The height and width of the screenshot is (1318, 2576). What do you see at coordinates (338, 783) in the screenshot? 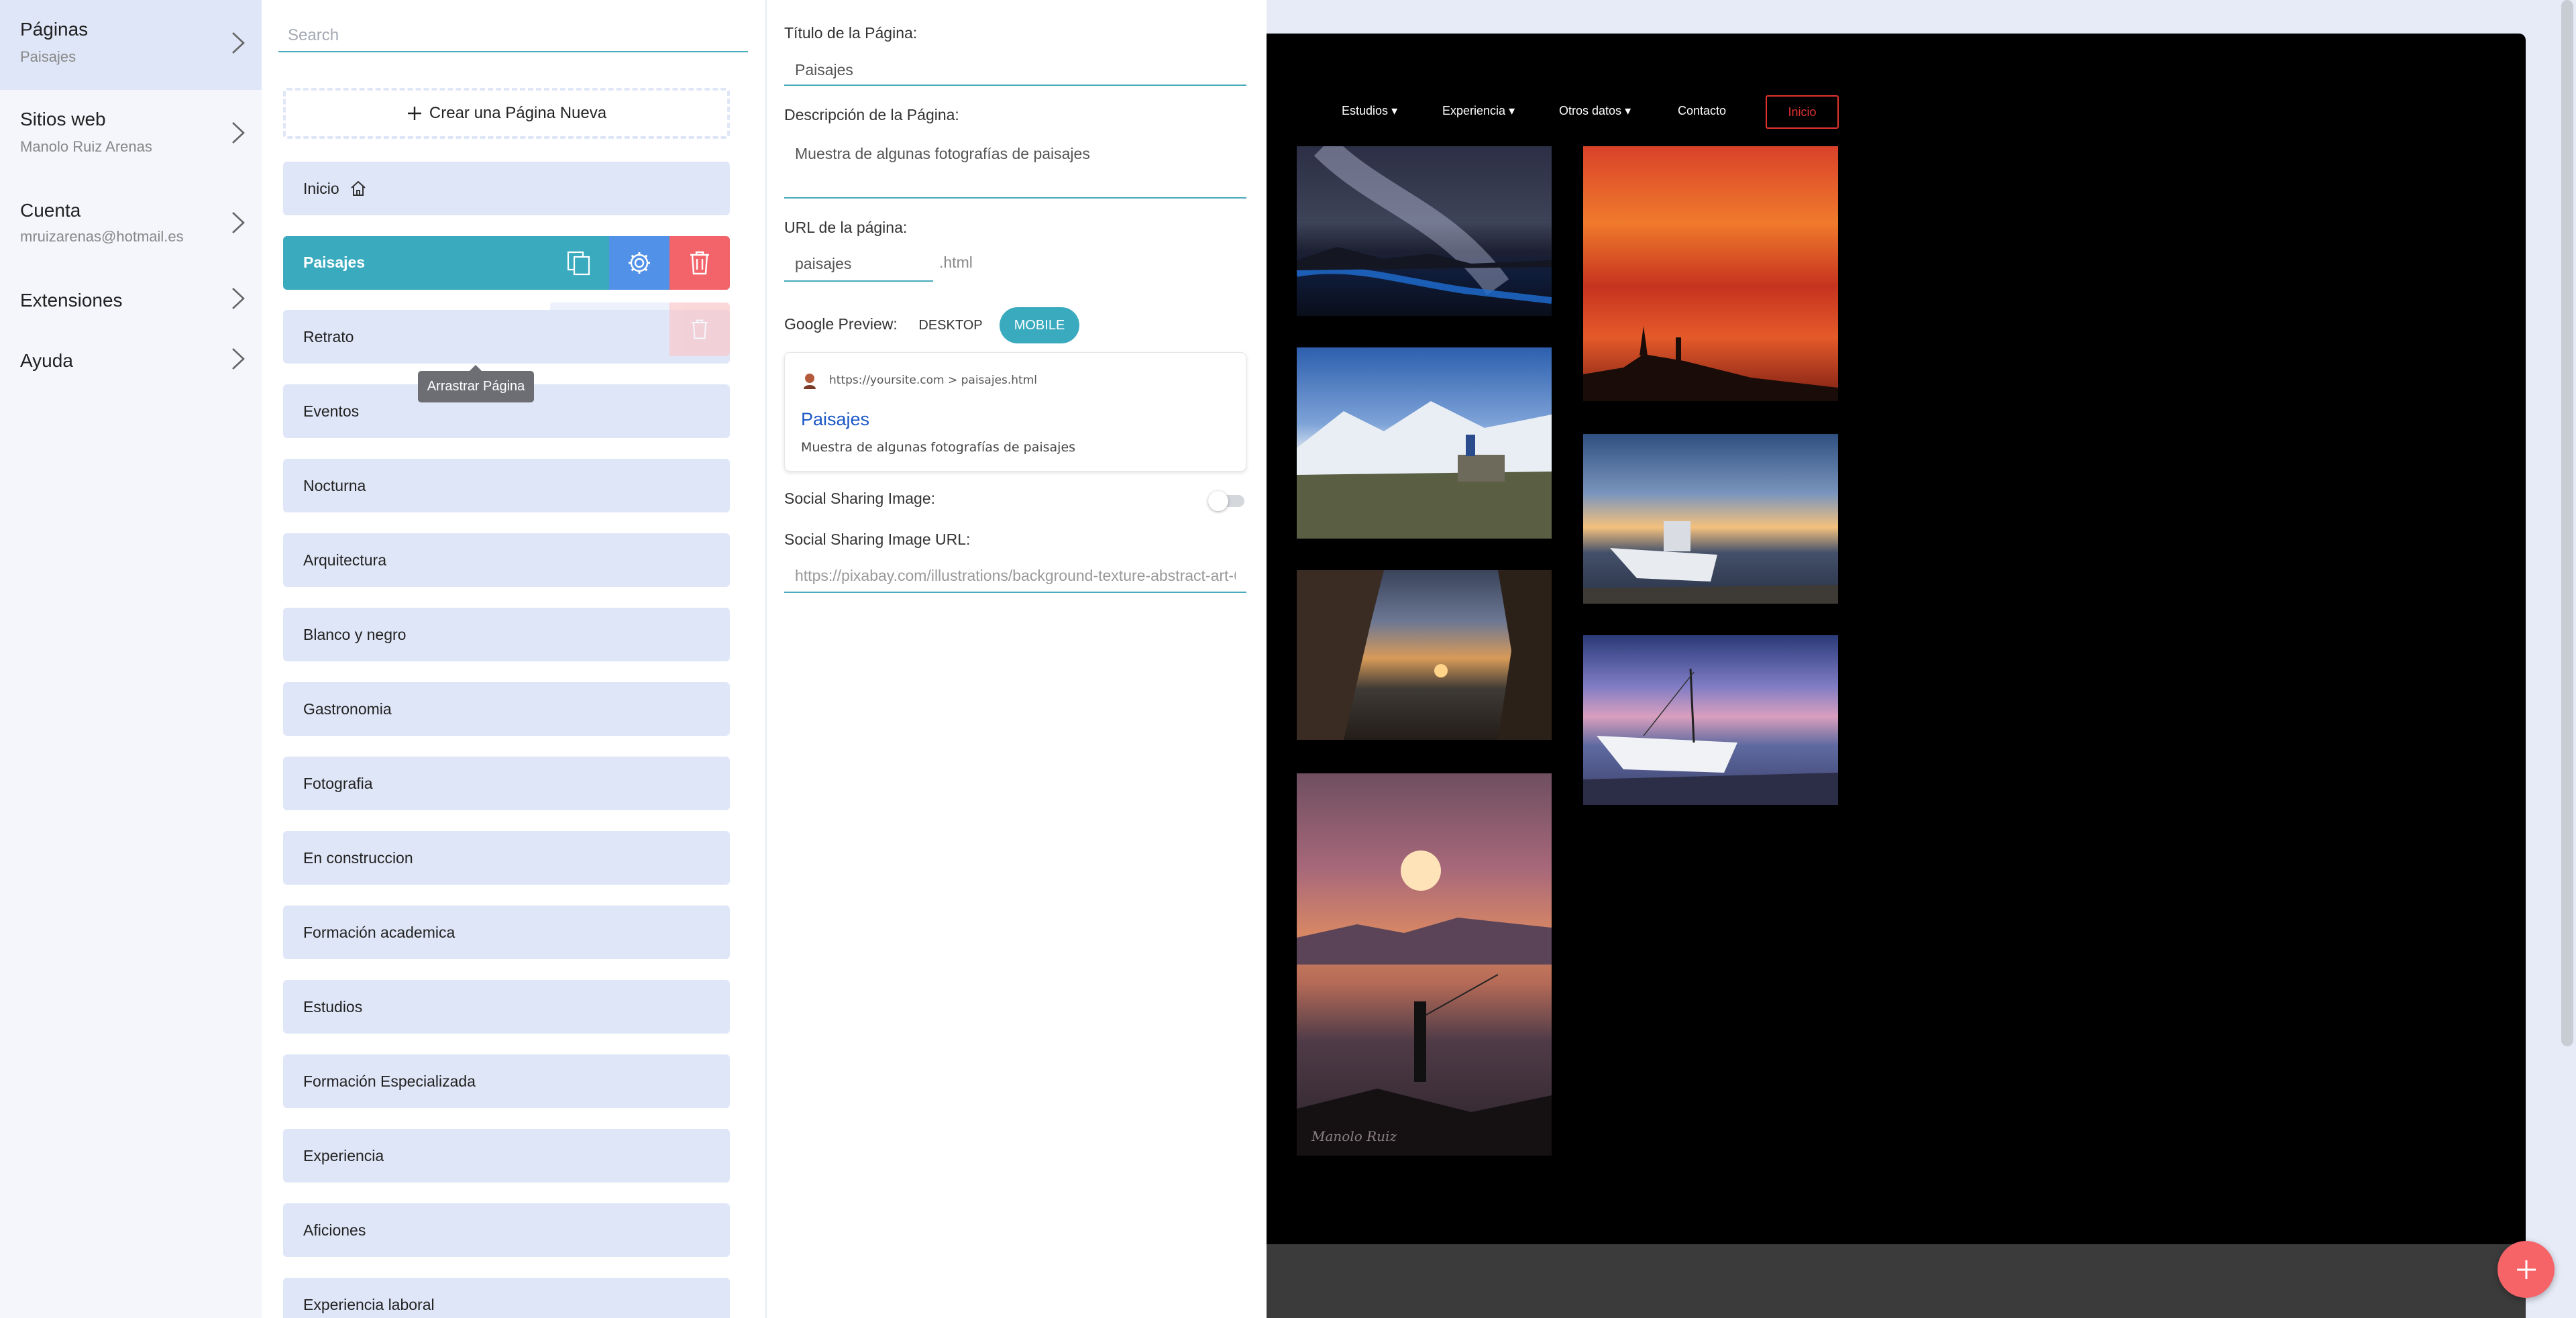
I see `page-item-label: Fotografia` at bounding box center [338, 783].